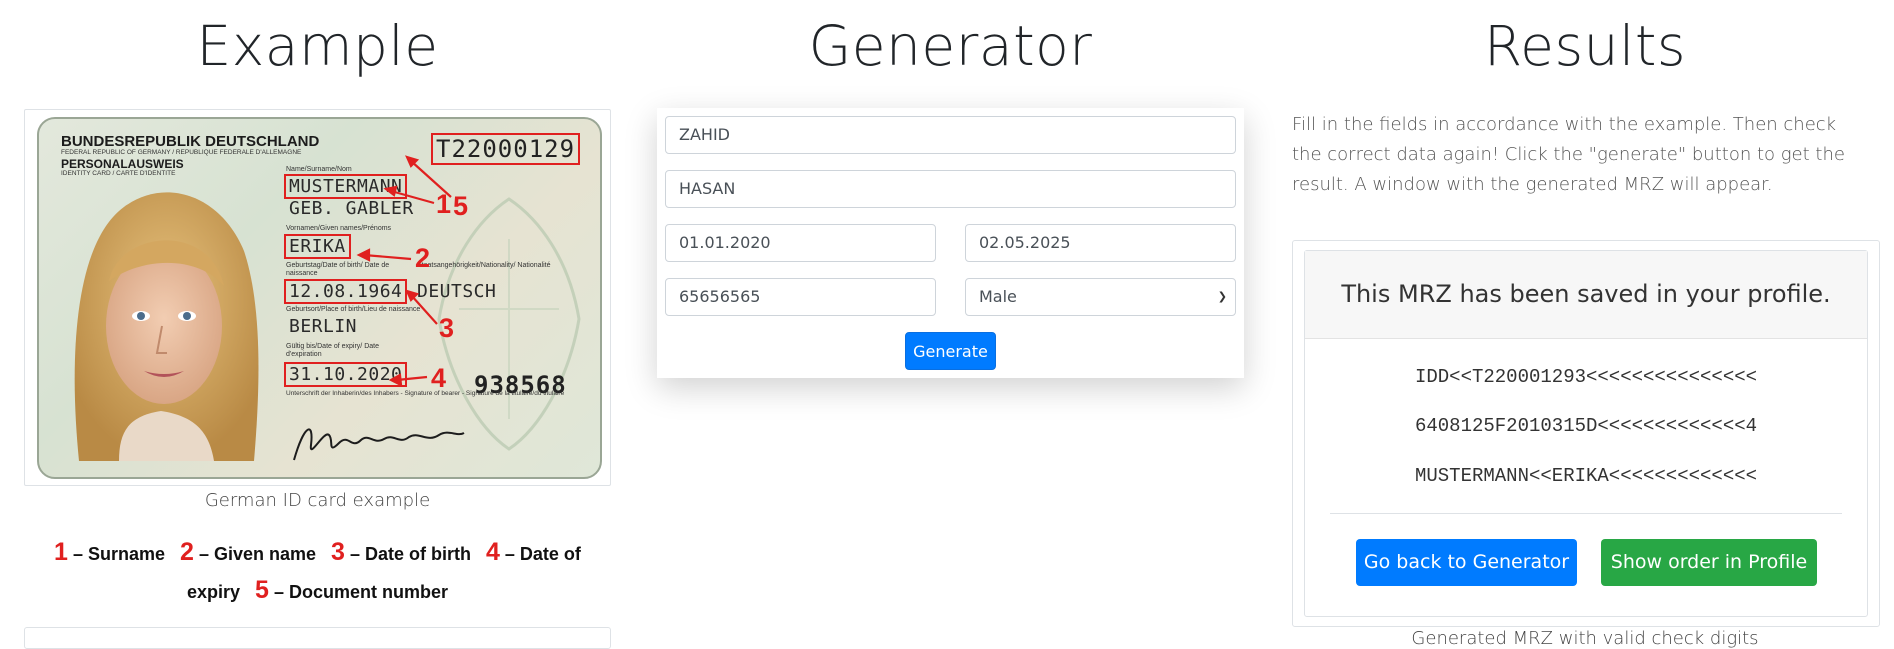 This screenshot has height=649, width=1894. Describe the element at coordinates (317, 500) in the screenshot. I see `example-caption: German ID card example` at that location.